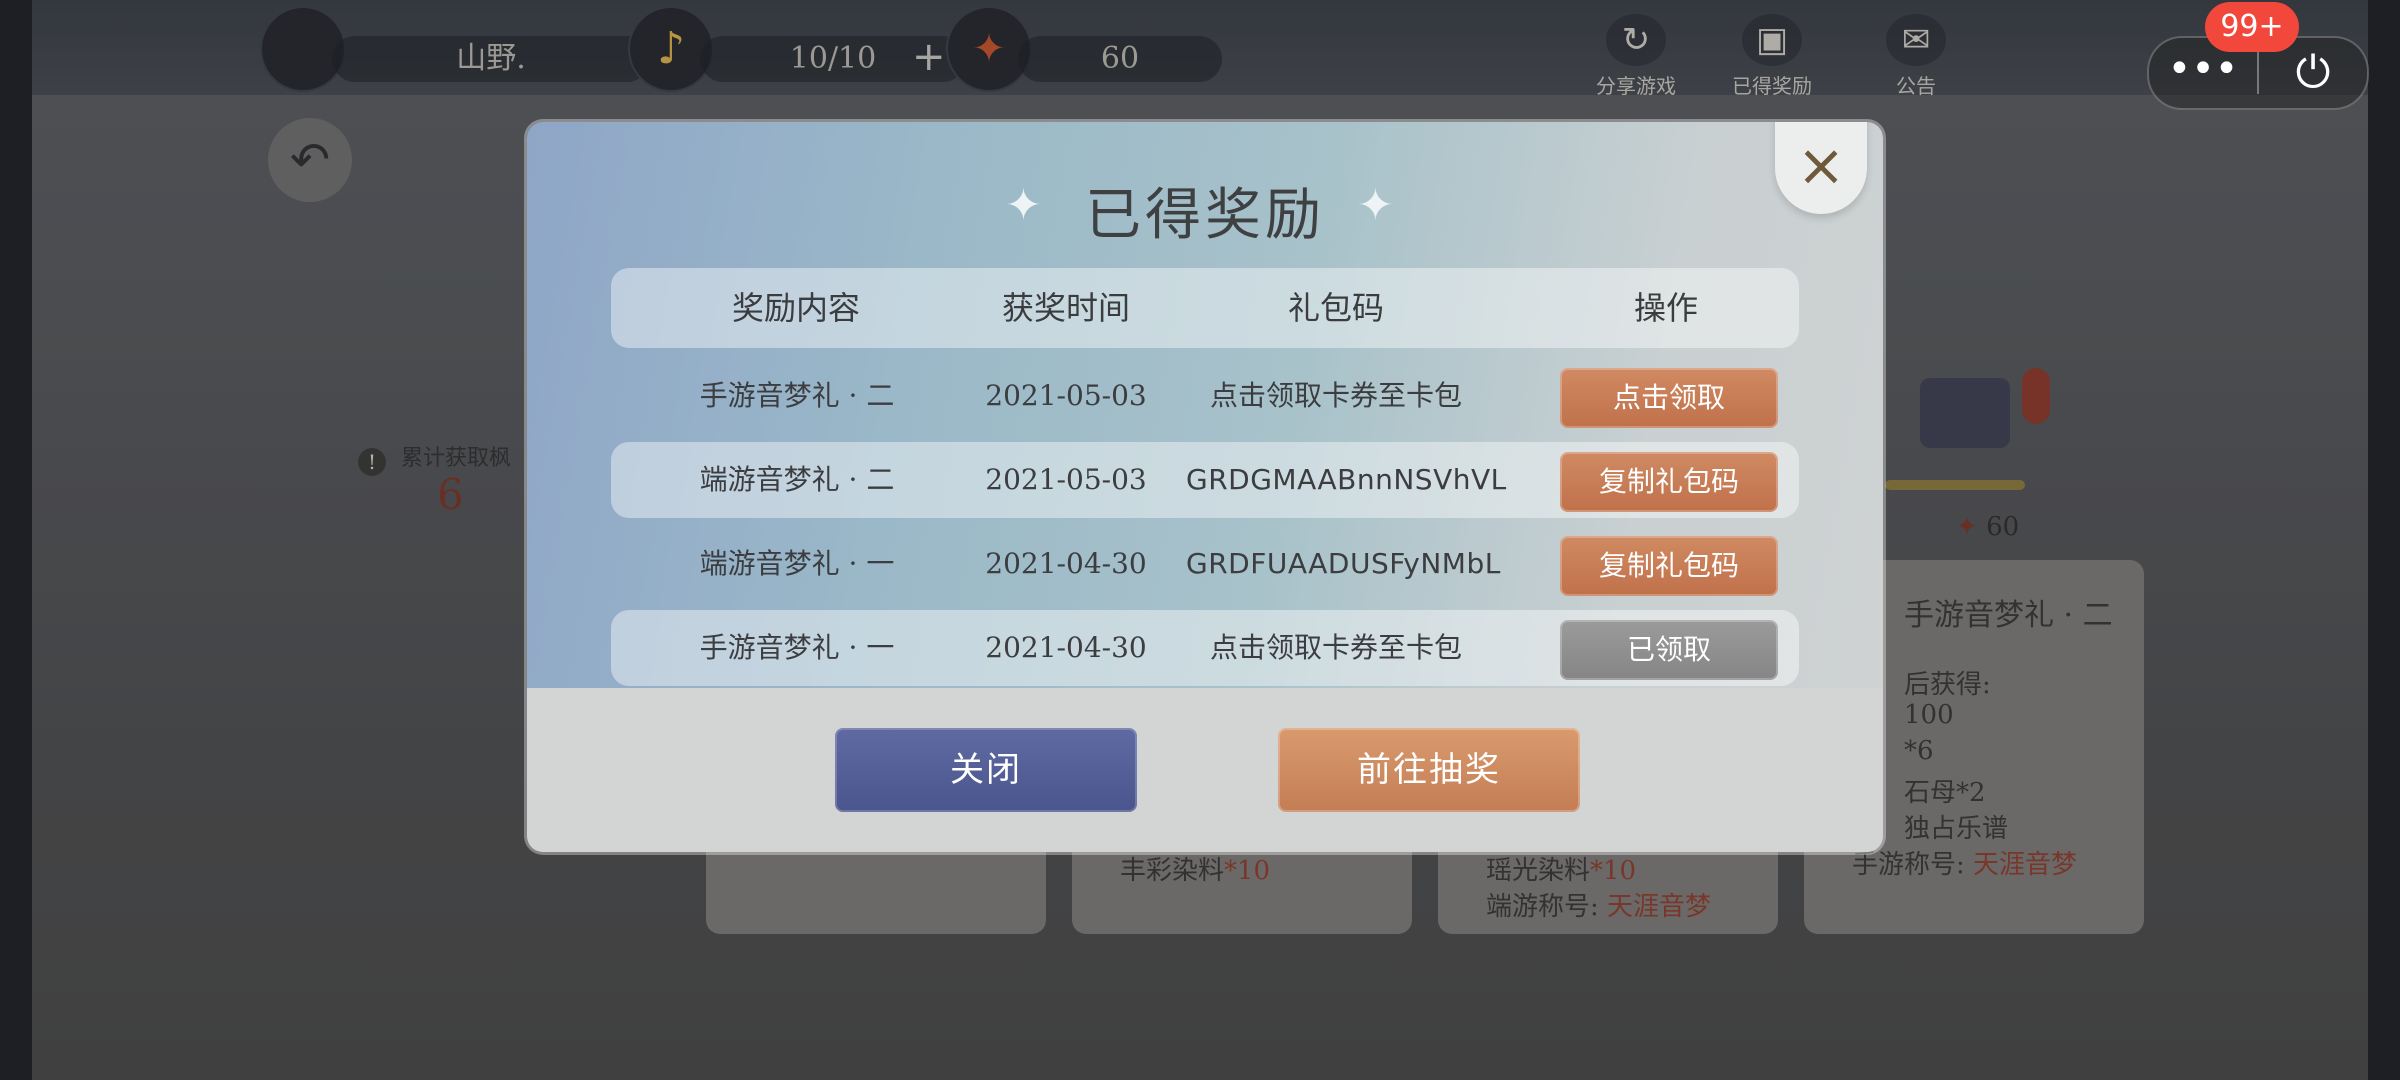  What do you see at coordinates (797, 647) in the screenshot?
I see `reward-content: 手游音梦礼 · 一` at bounding box center [797, 647].